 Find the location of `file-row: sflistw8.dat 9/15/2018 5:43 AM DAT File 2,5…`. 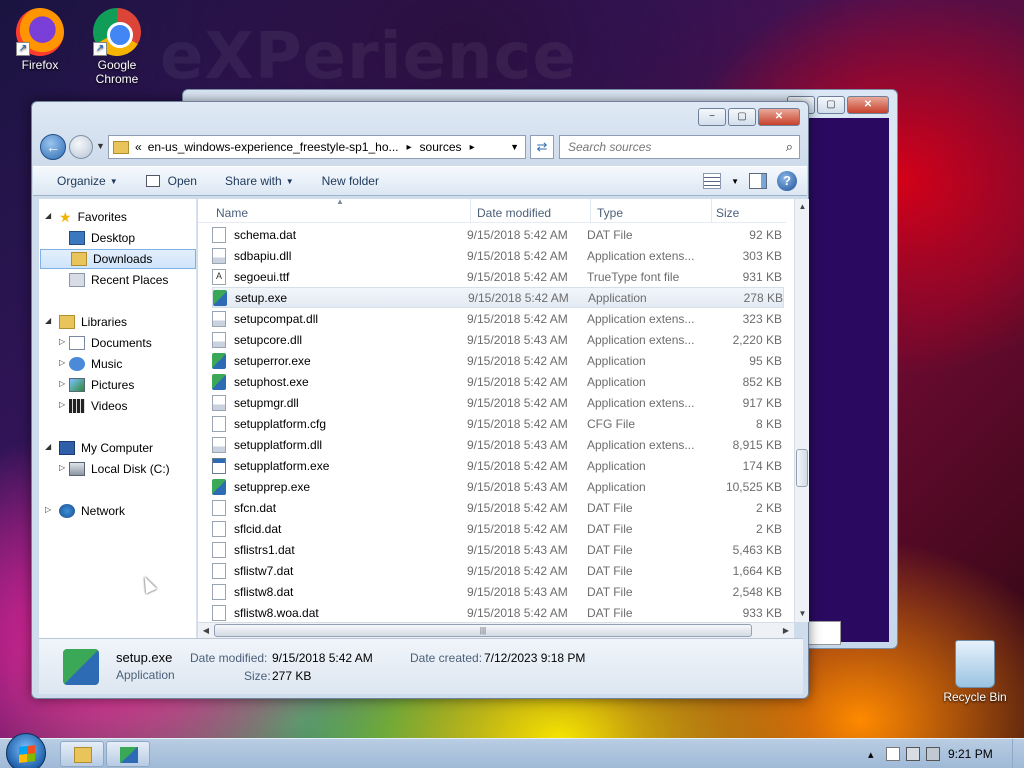

file-row: sflistw8.dat 9/15/2018 5:43 AM DAT File 2,5… is located at coordinates (498, 591).